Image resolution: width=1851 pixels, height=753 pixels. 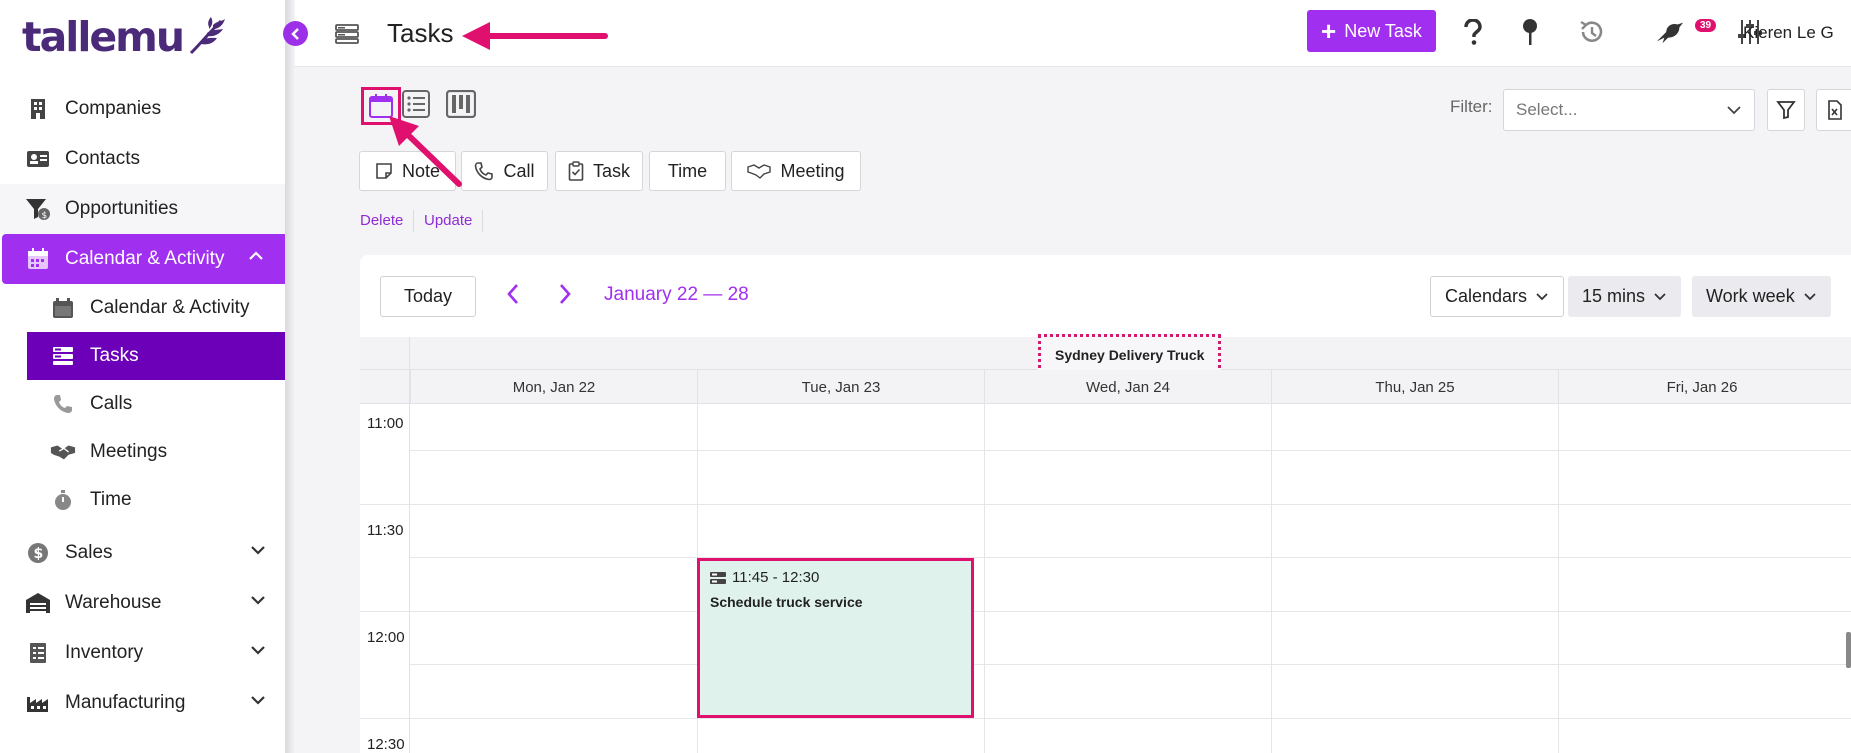 I want to click on export-excel-button, so click(x=1833, y=110).